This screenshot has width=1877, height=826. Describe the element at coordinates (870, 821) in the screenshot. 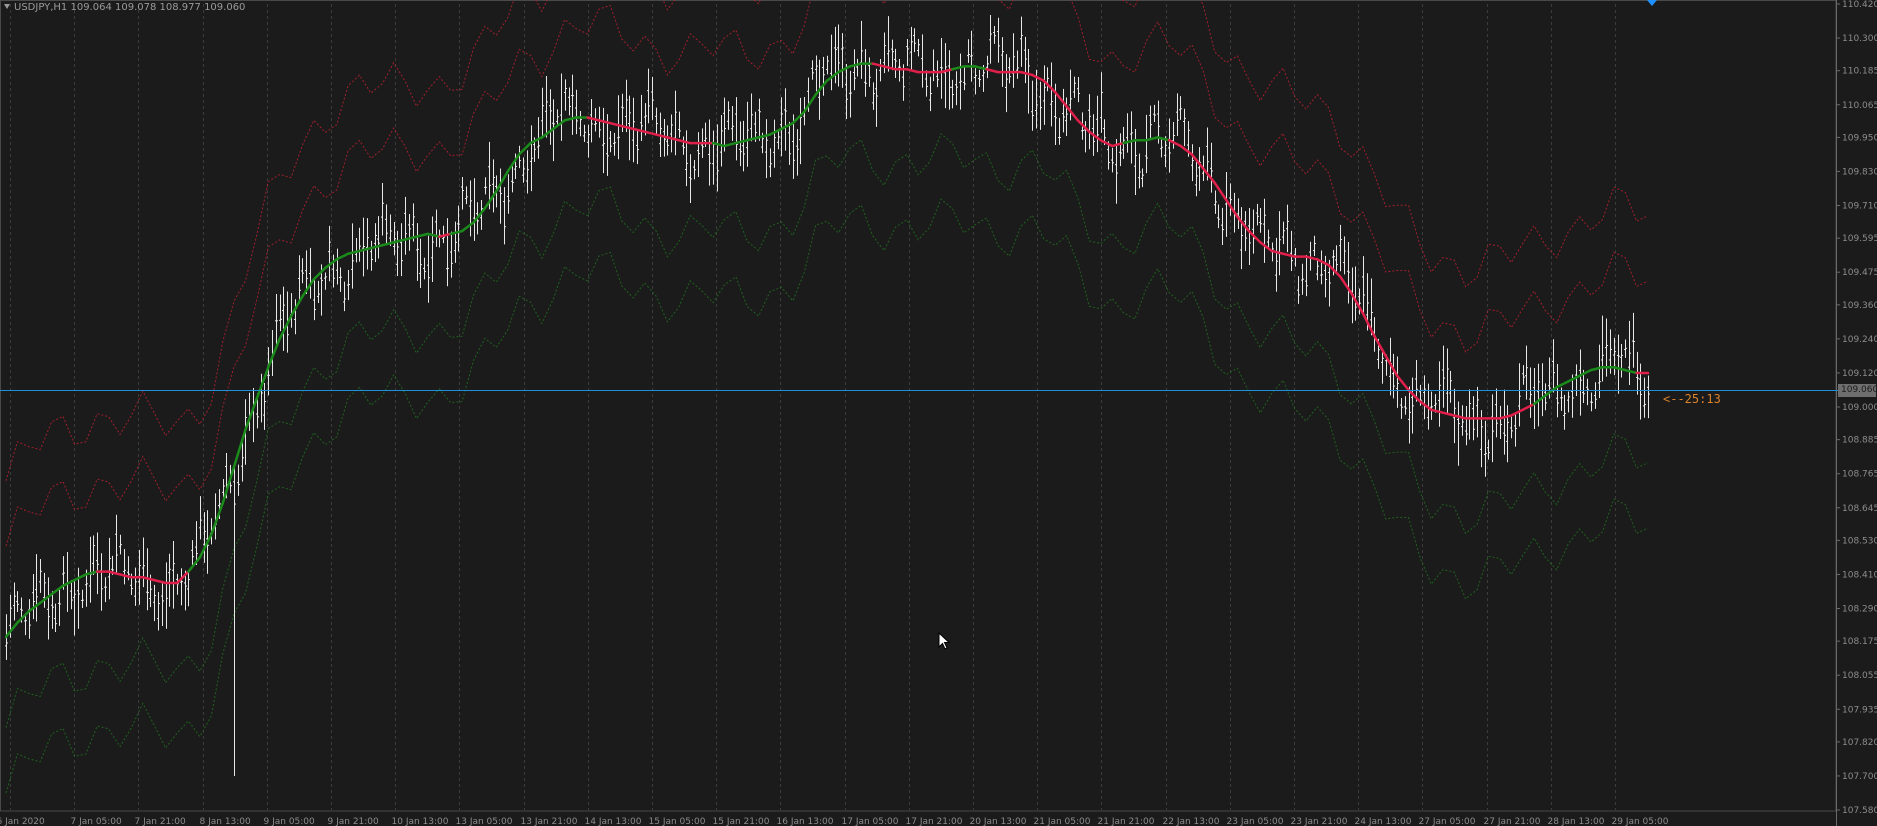

I see `time-tick-label: 17 Jan 05:00` at that location.